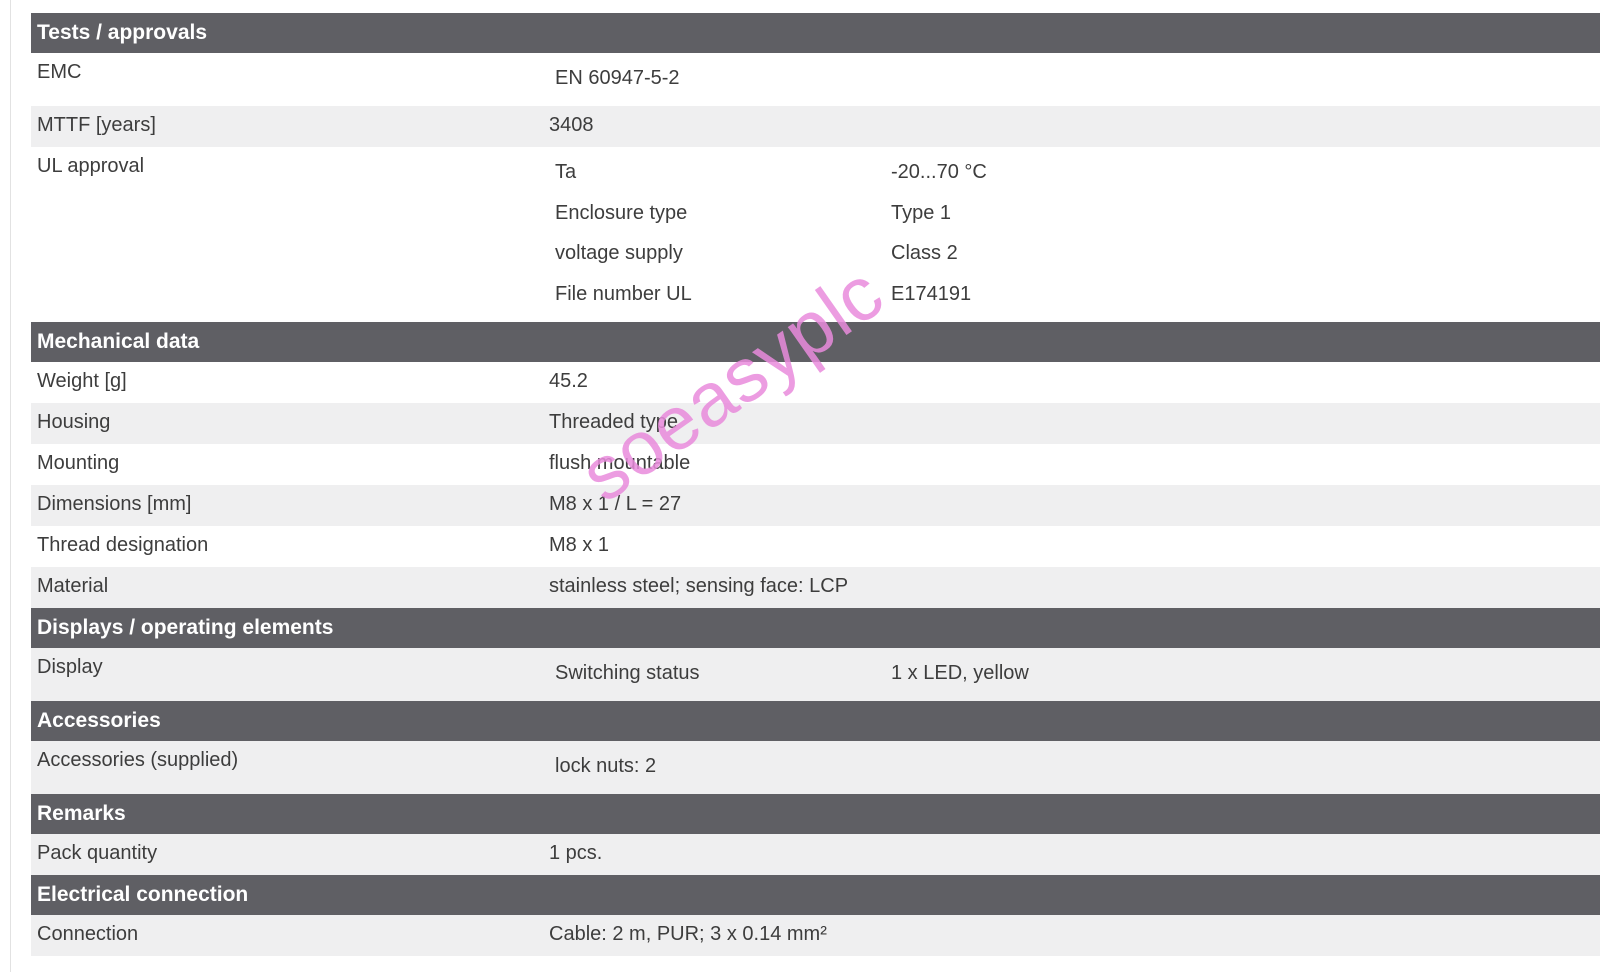 The image size is (1600, 972). What do you see at coordinates (815, 895) in the screenshot?
I see `section-header-electrical-connection: Electrical connection` at bounding box center [815, 895].